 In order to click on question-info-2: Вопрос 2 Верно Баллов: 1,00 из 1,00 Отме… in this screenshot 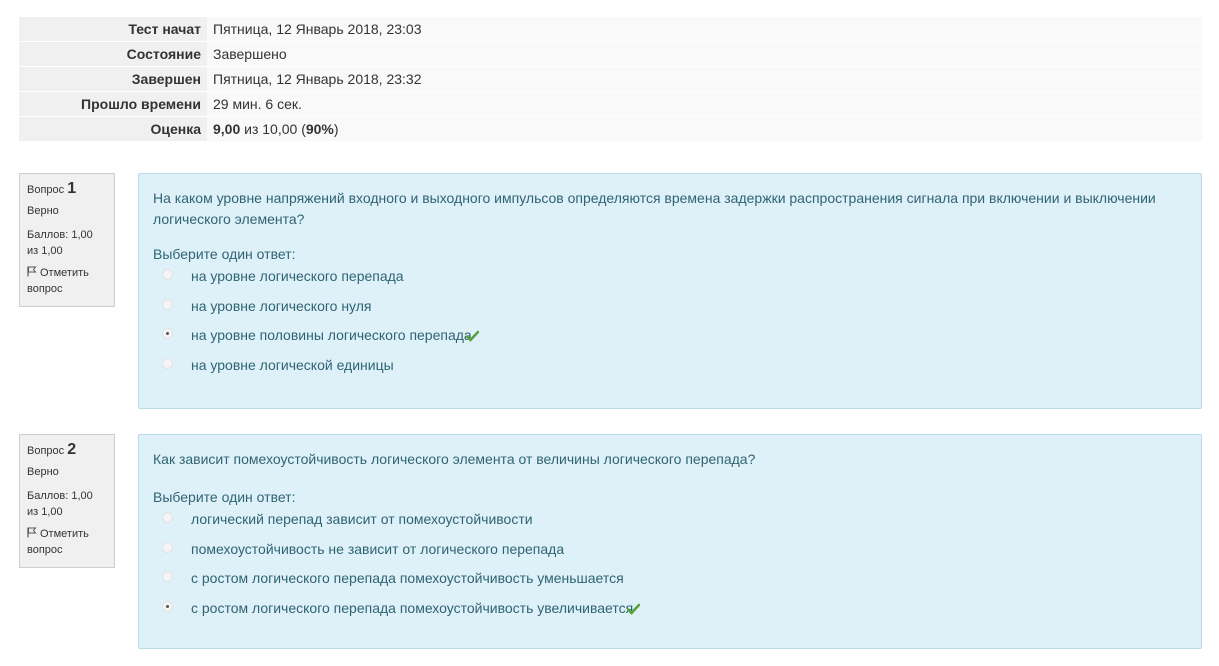, I will do `click(67, 501)`.